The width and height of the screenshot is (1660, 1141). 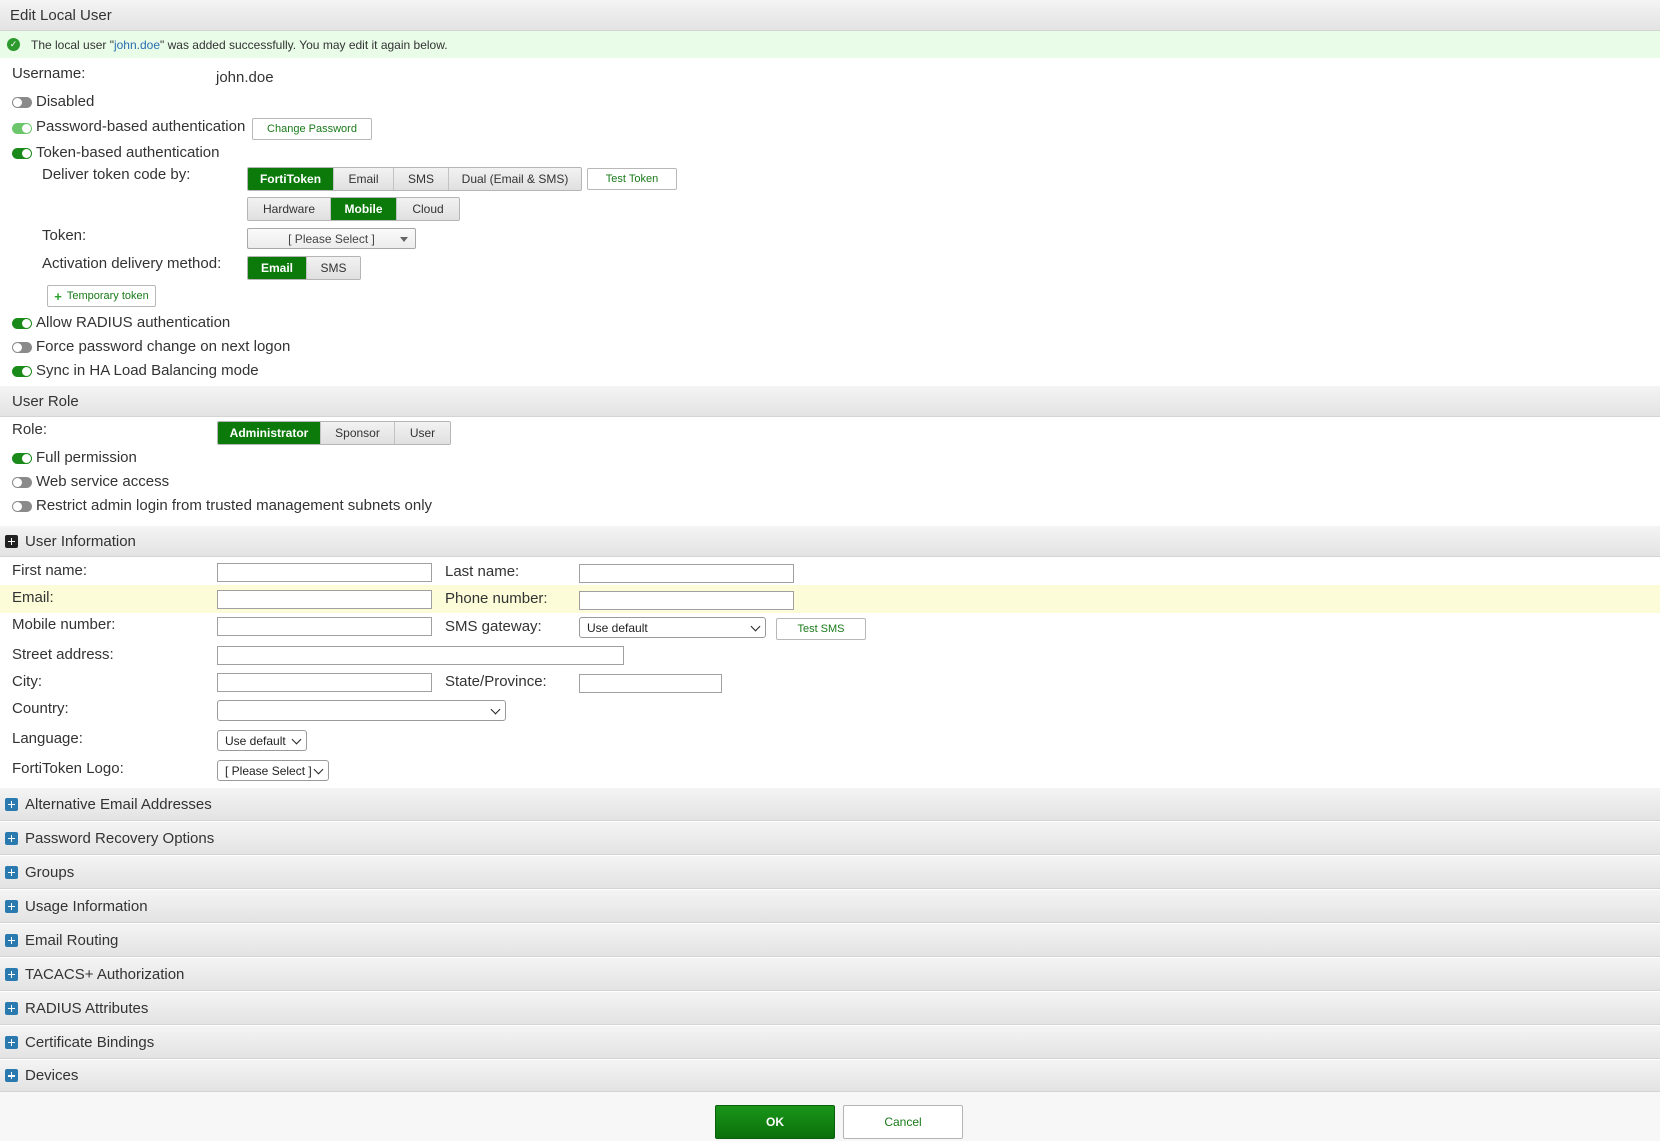 I want to click on banner-username-link: john.doe, so click(x=137, y=45).